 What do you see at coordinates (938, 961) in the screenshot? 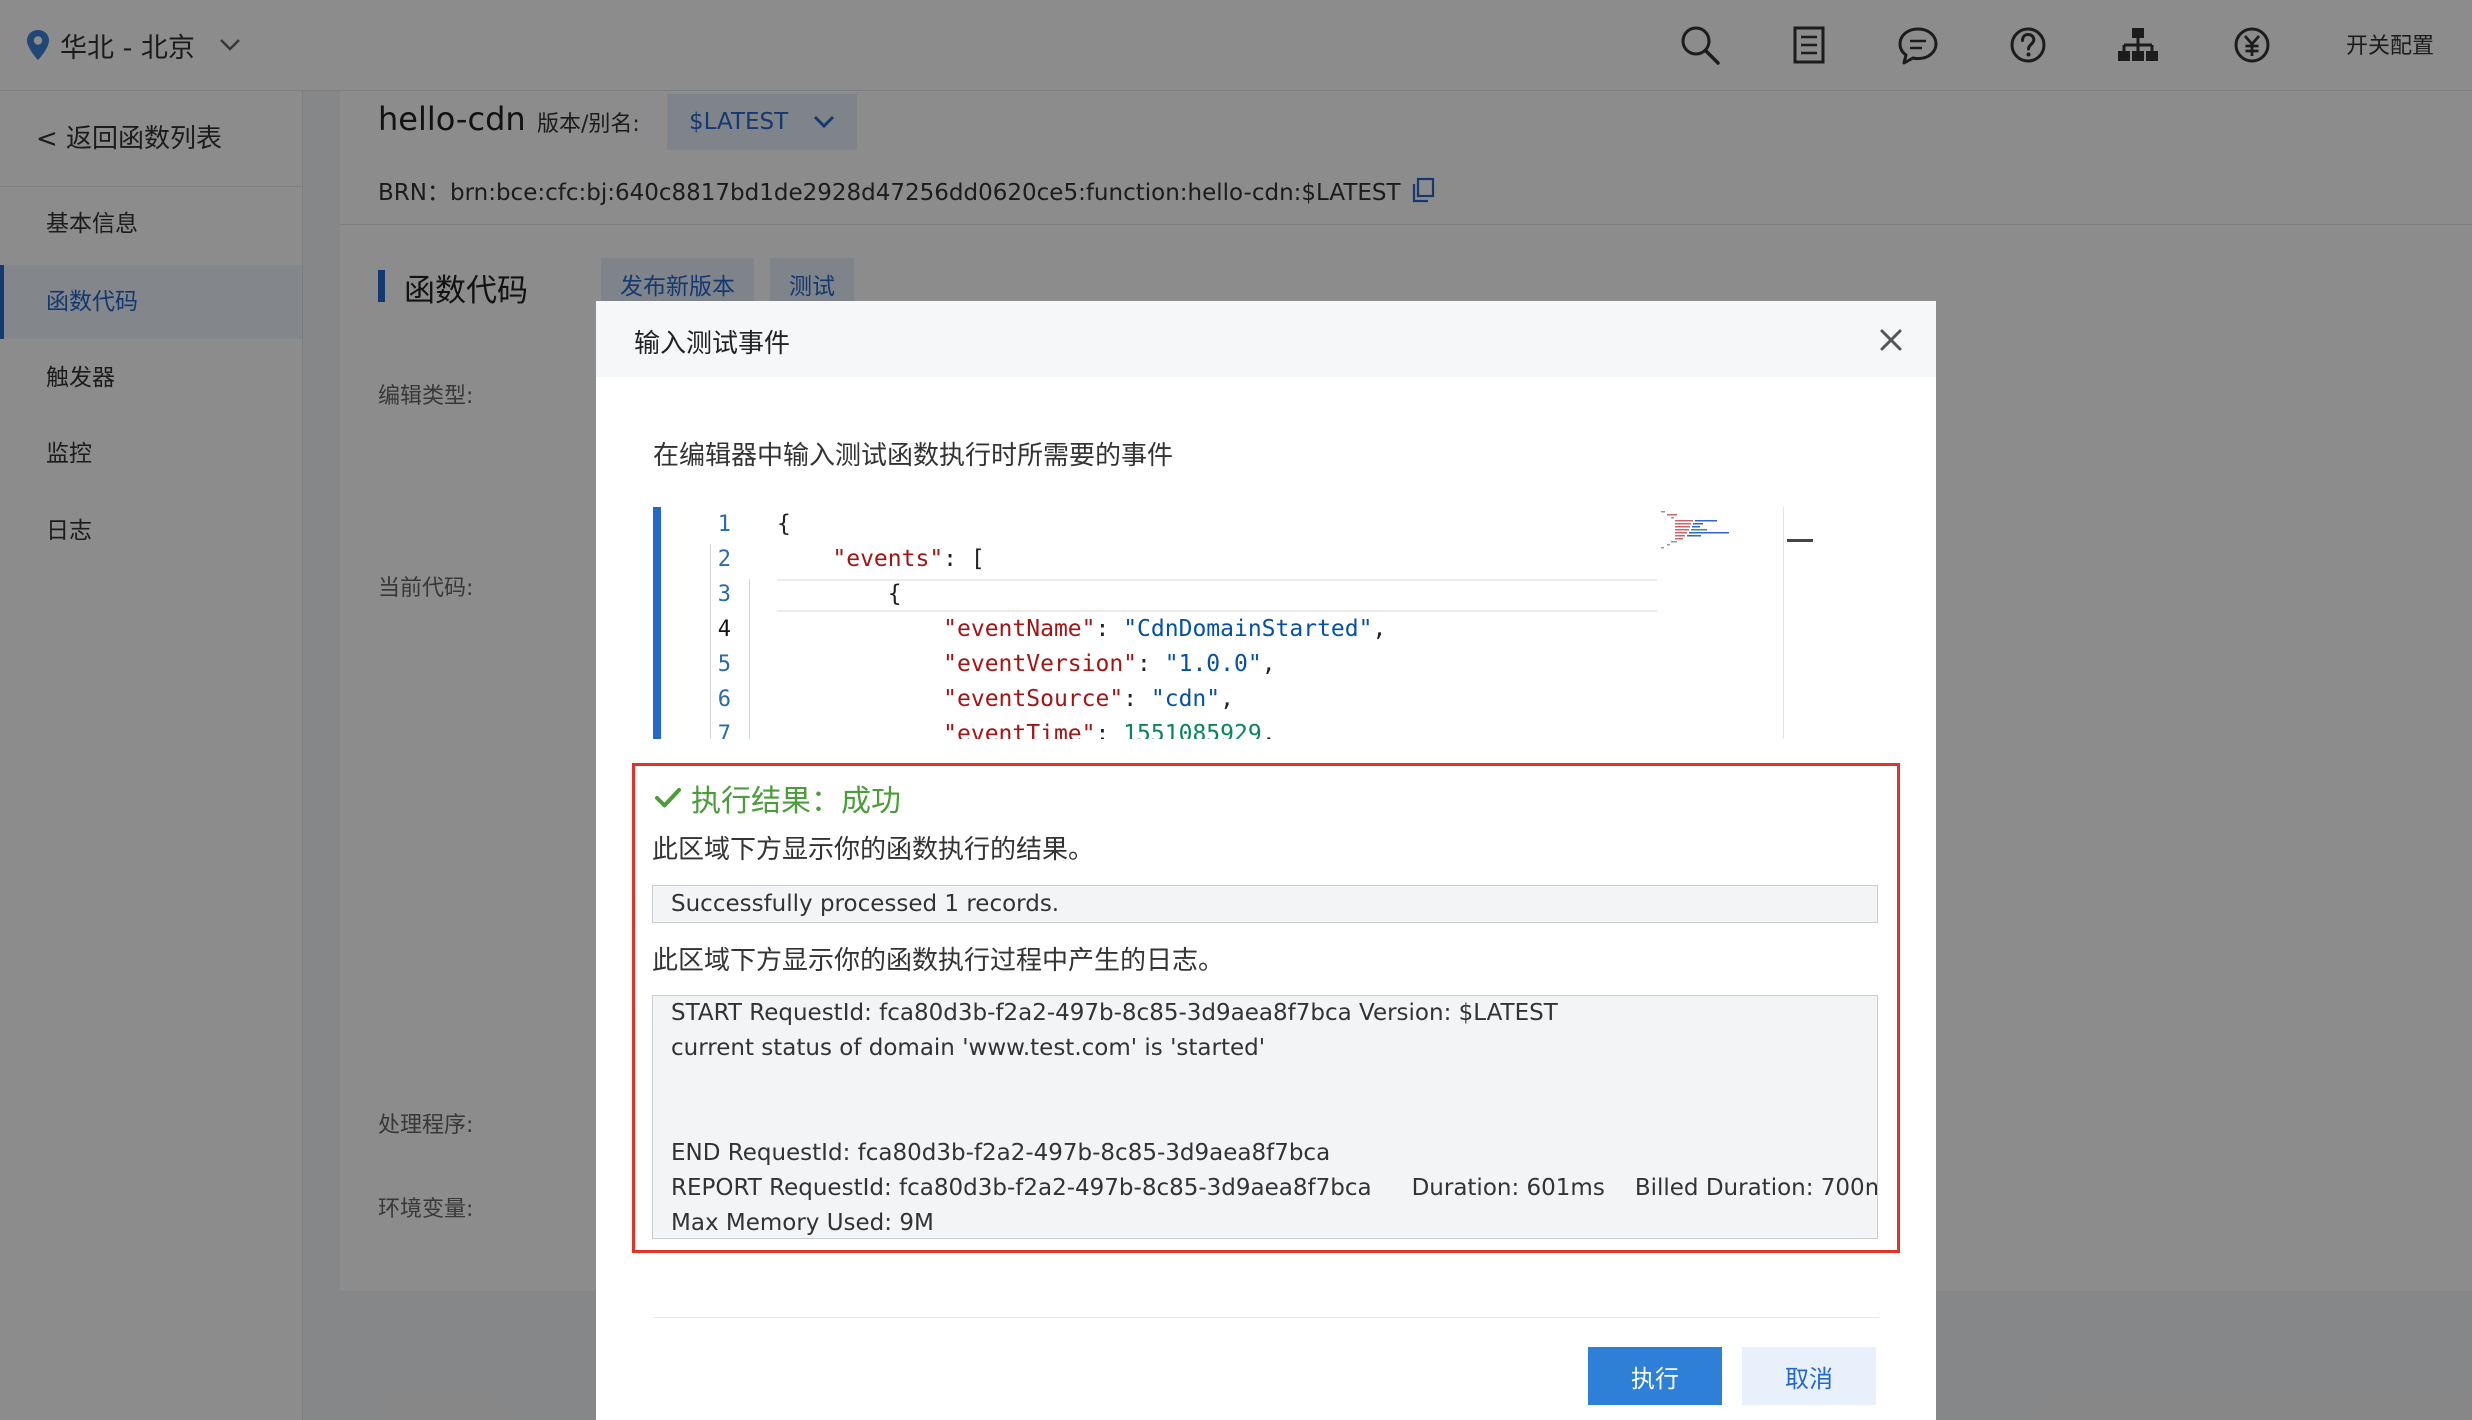
I see `log-description: 此区域下方显示你的函数执行过程中产生的日志。` at bounding box center [938, 961].